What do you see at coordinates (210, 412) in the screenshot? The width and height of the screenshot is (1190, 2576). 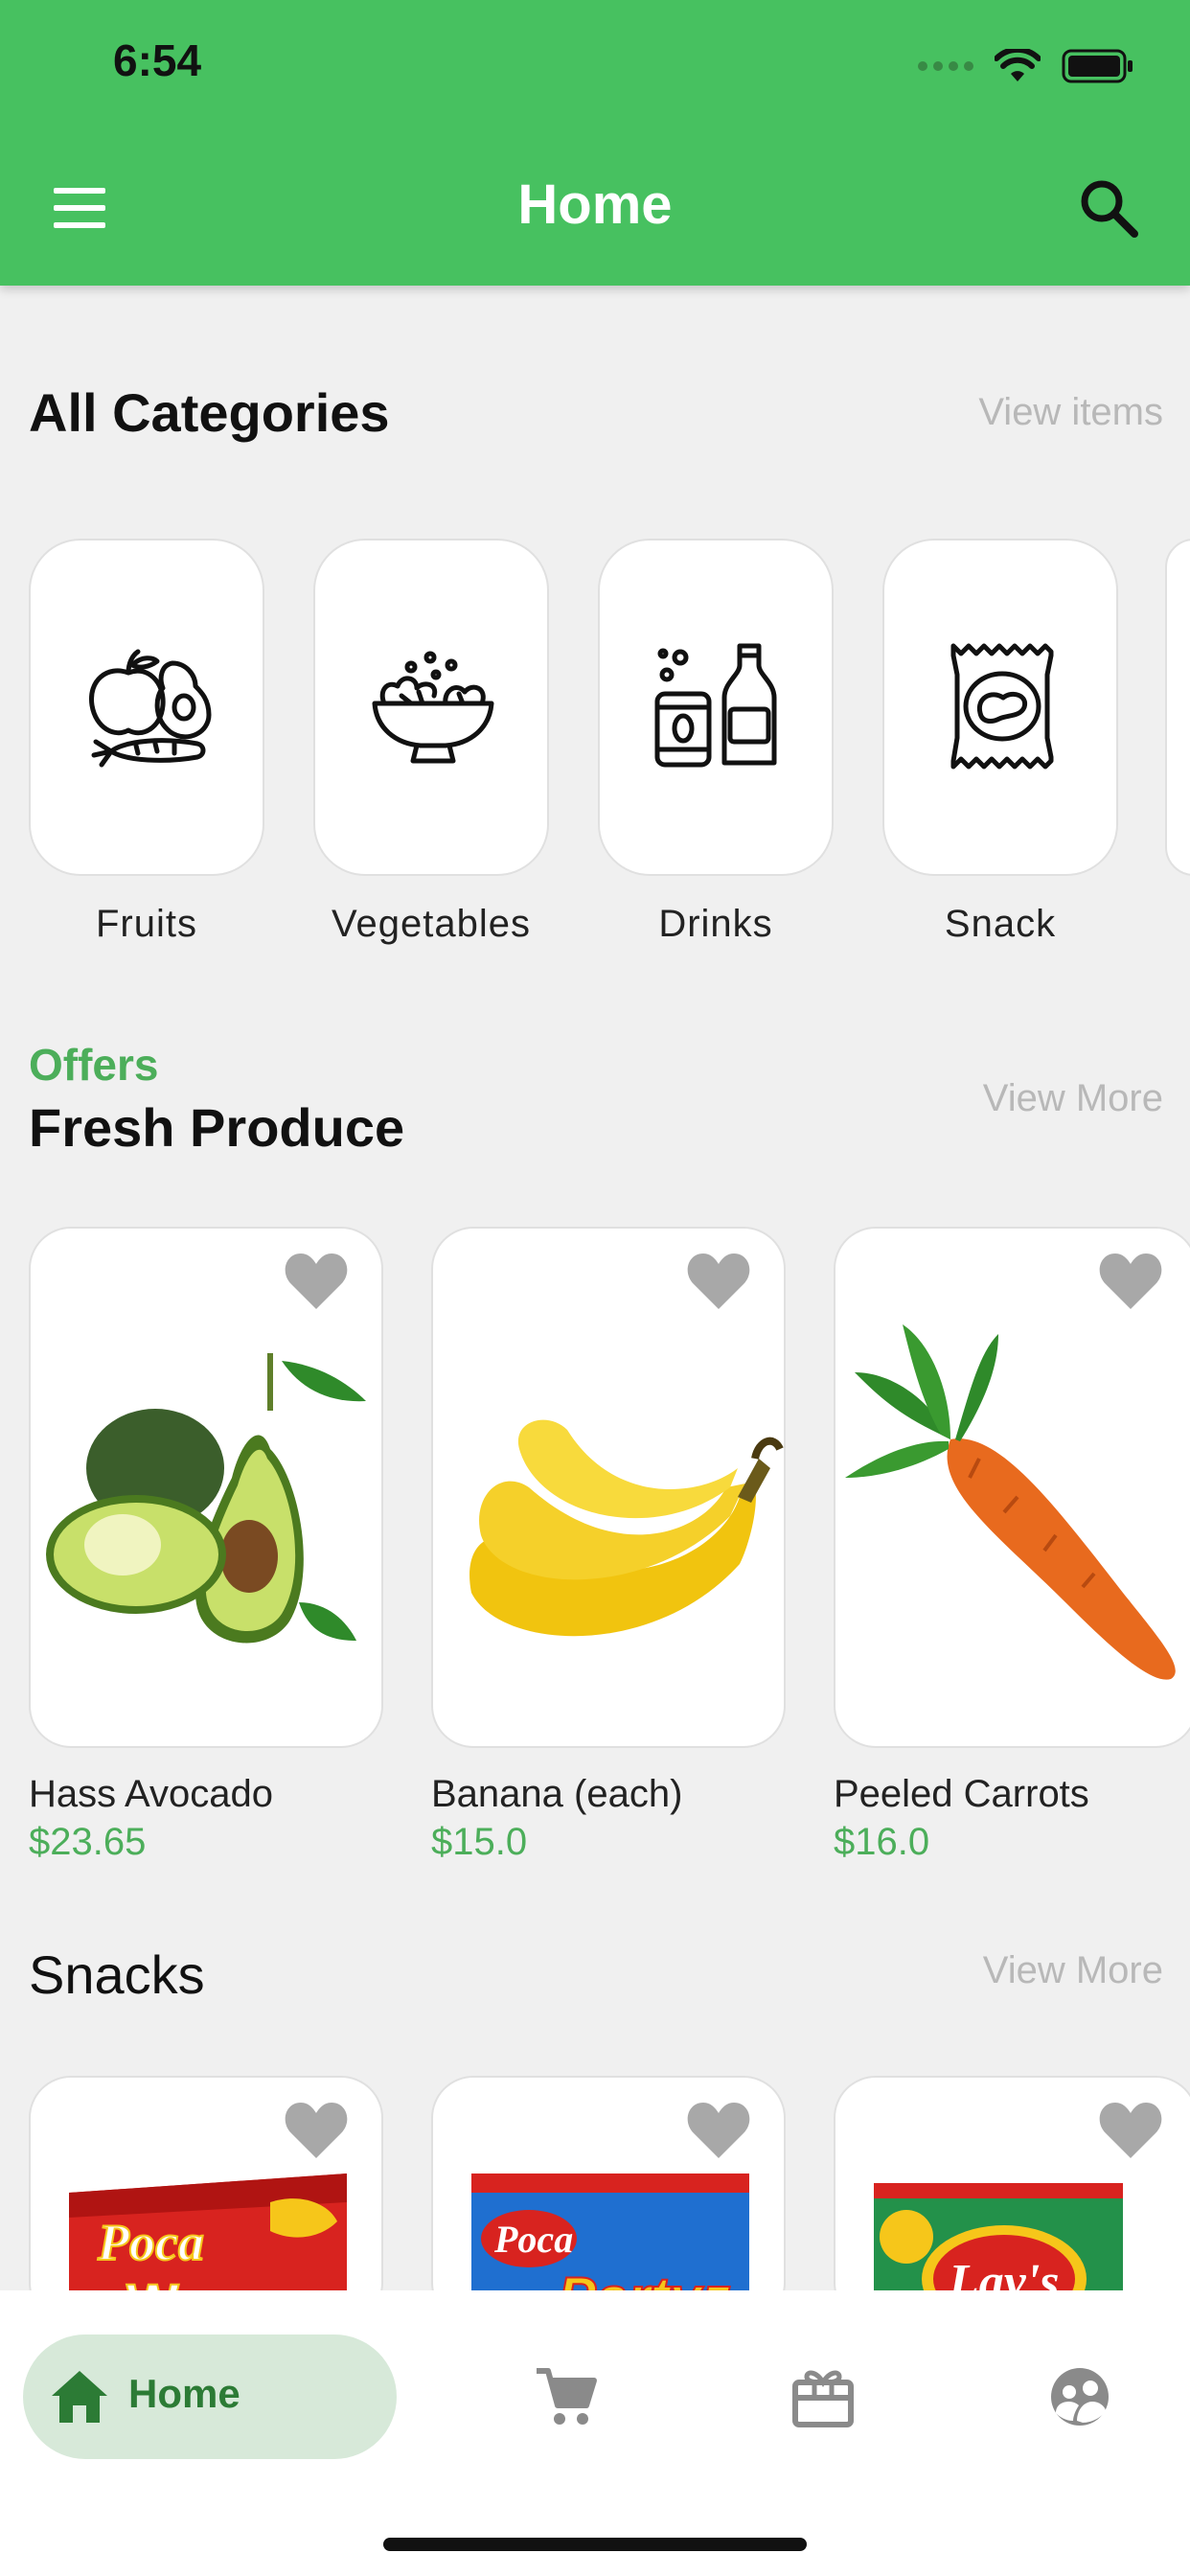 I see `categories-title: All Categories` at bounding box center [210, 412].